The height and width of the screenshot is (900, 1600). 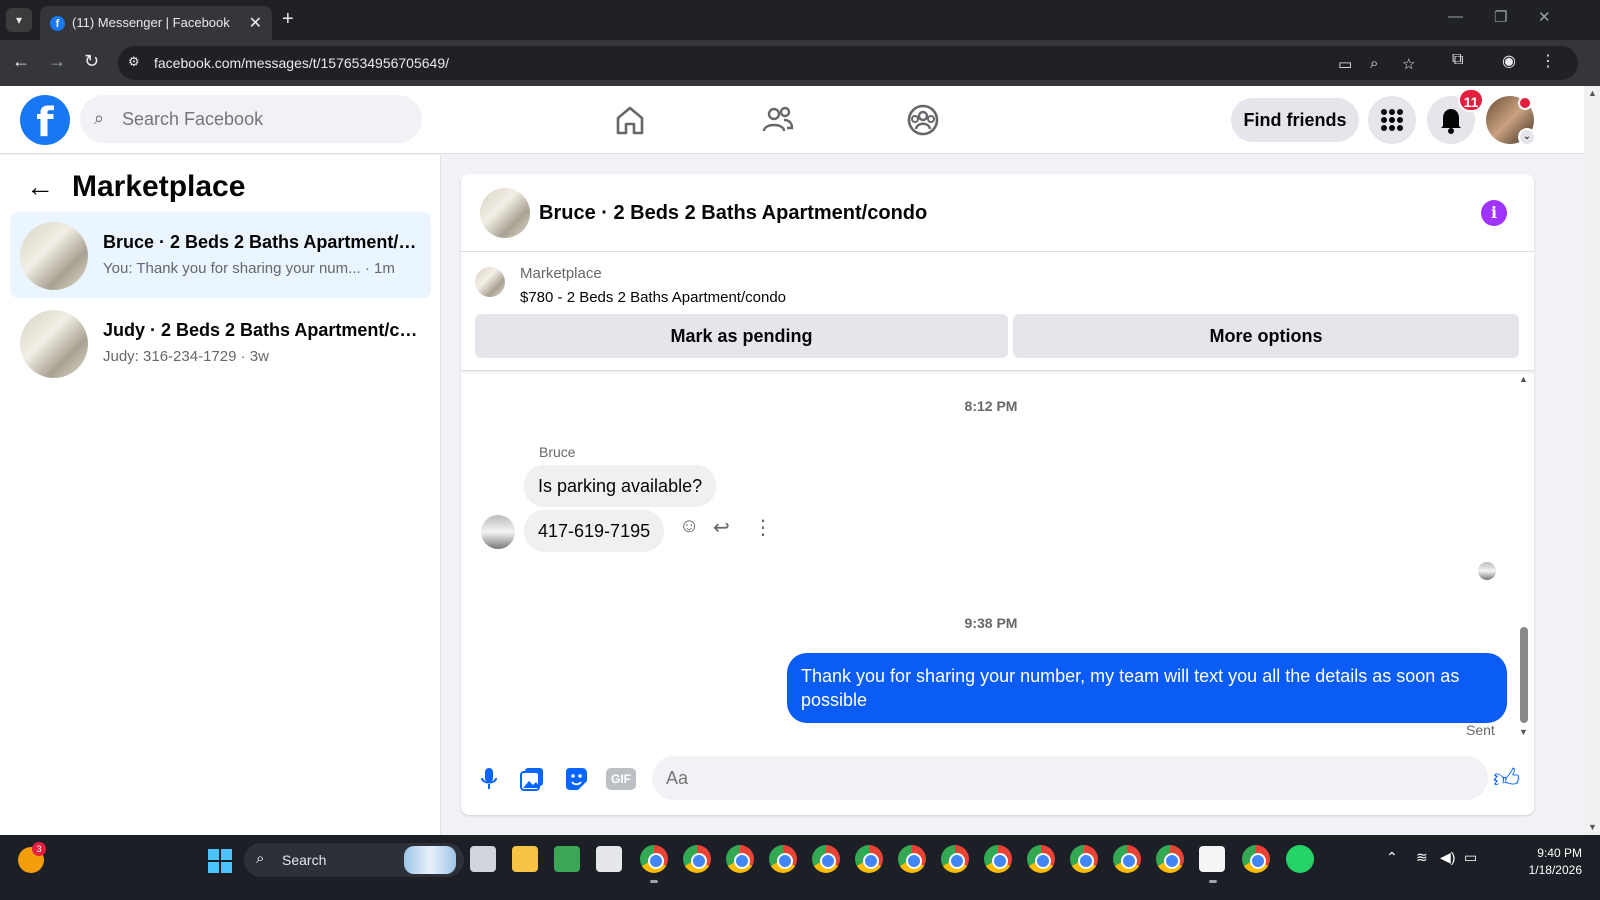 What do you see at coordinates (354, 860) in the screenshot?
I see `taskbar-search: ⌕ Search` at bounding box center [354, 860].